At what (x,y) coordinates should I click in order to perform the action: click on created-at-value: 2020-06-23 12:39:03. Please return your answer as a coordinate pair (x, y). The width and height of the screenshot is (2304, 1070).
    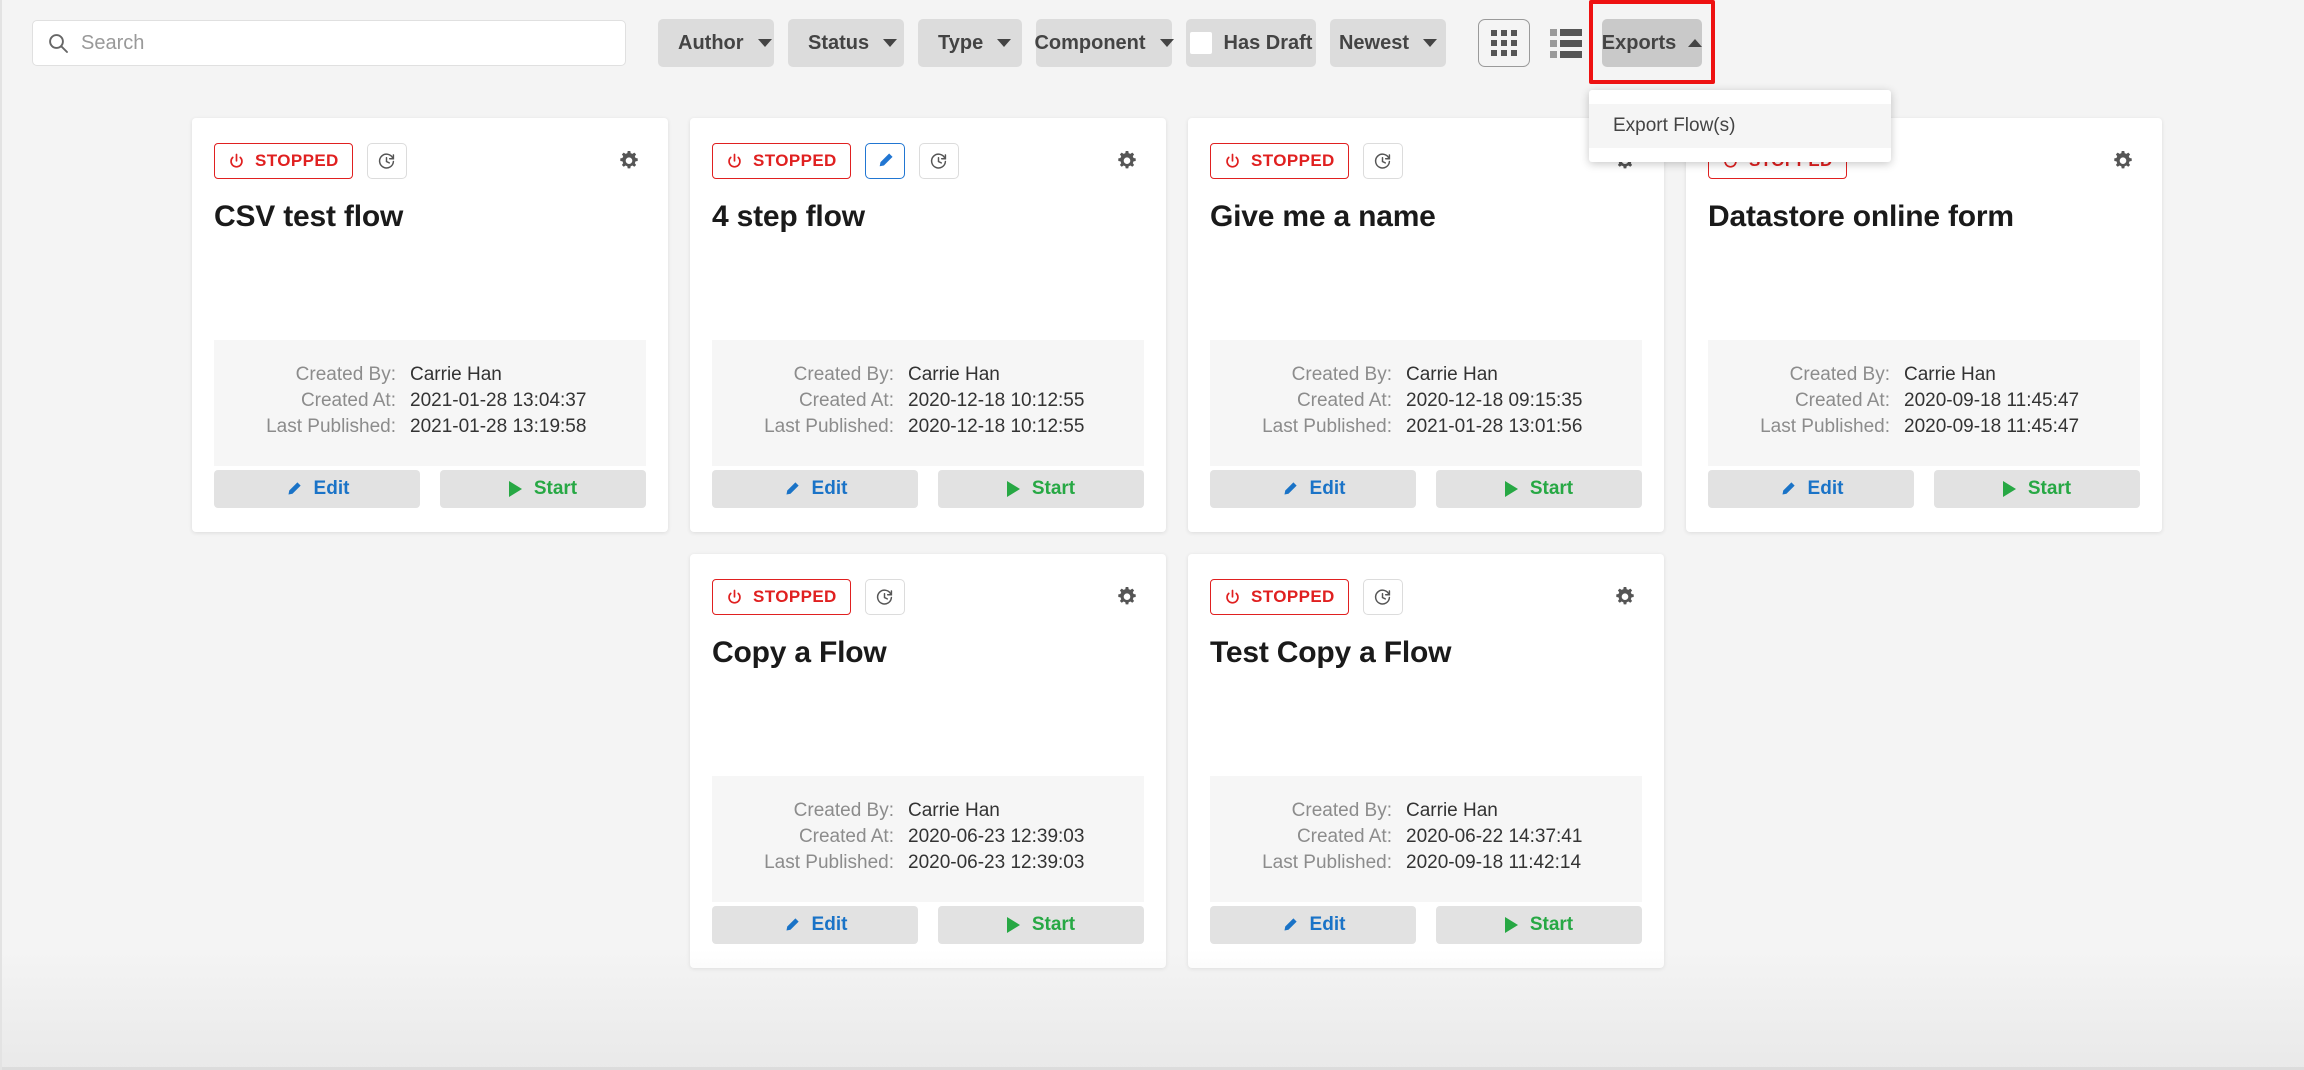
    Looking at the image, I should click on (996, 836).